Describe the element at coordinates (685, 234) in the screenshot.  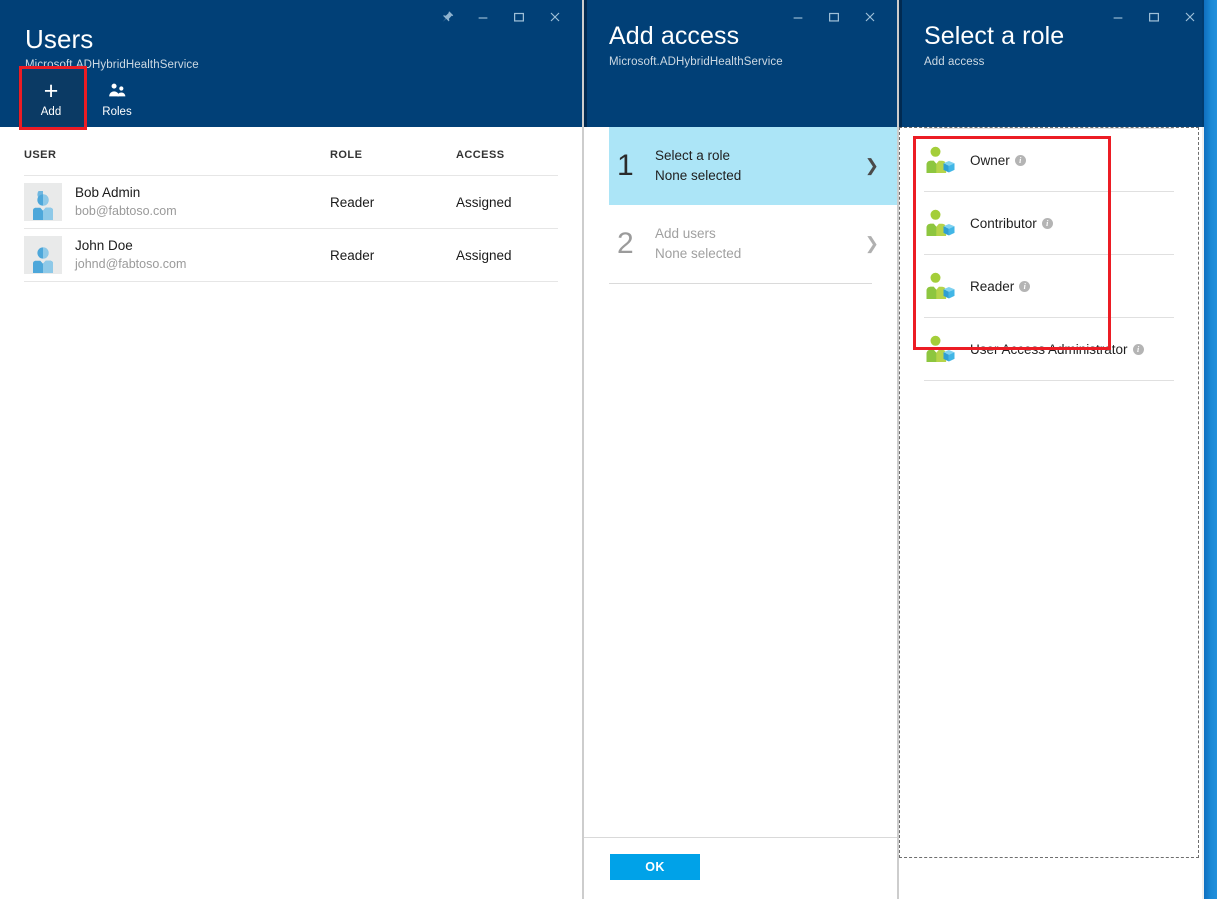
I see `step-title: Add users` at that location.